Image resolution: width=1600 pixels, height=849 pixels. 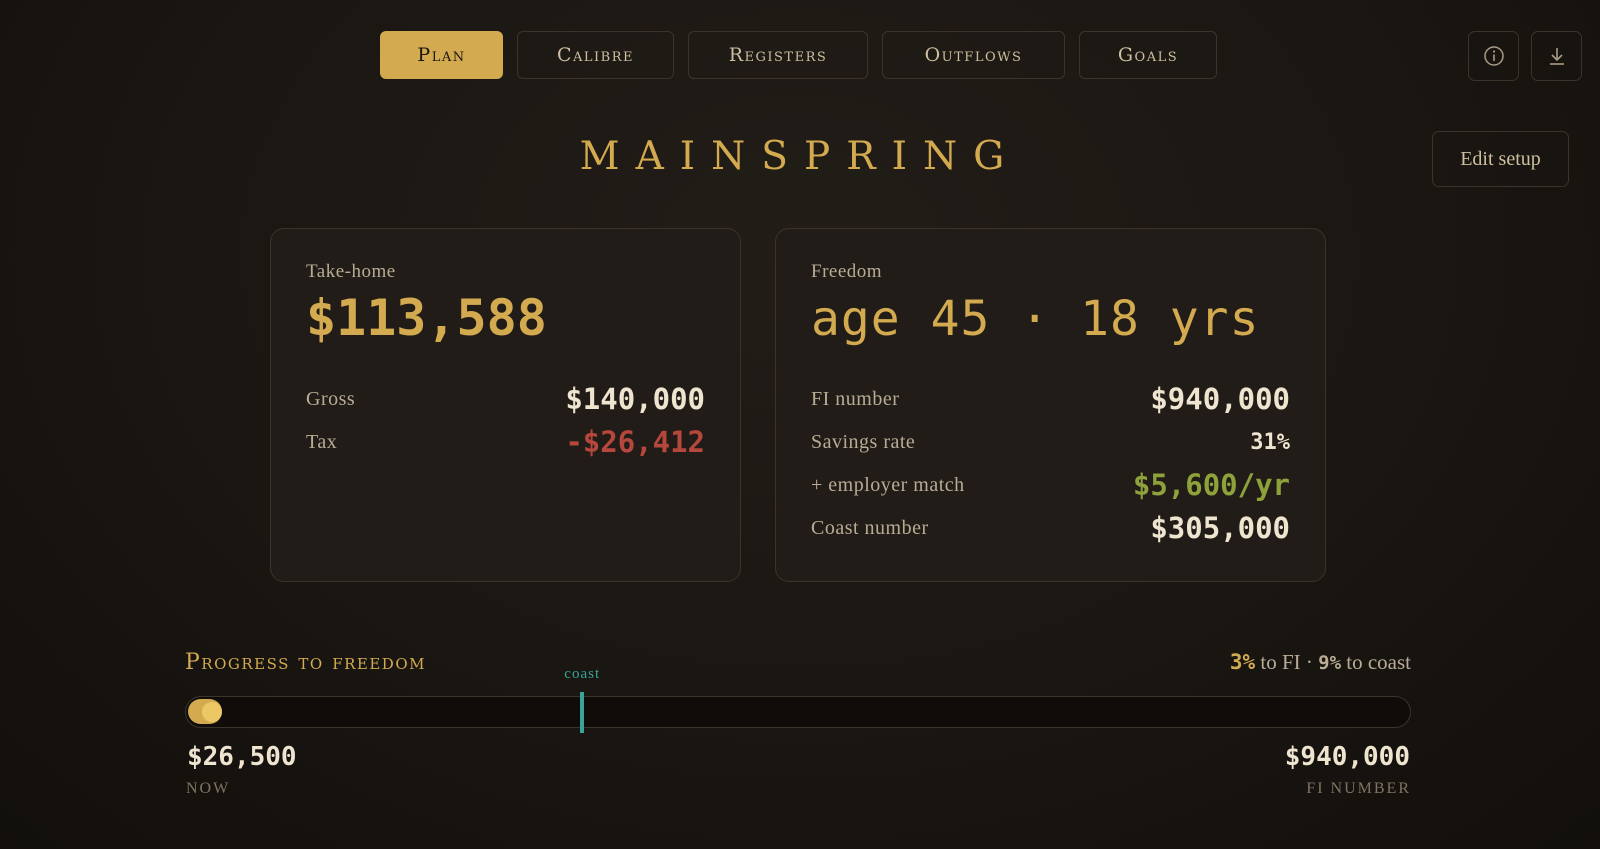 I want to click on takehome-value: $113,588, so click(x=426, y=318).